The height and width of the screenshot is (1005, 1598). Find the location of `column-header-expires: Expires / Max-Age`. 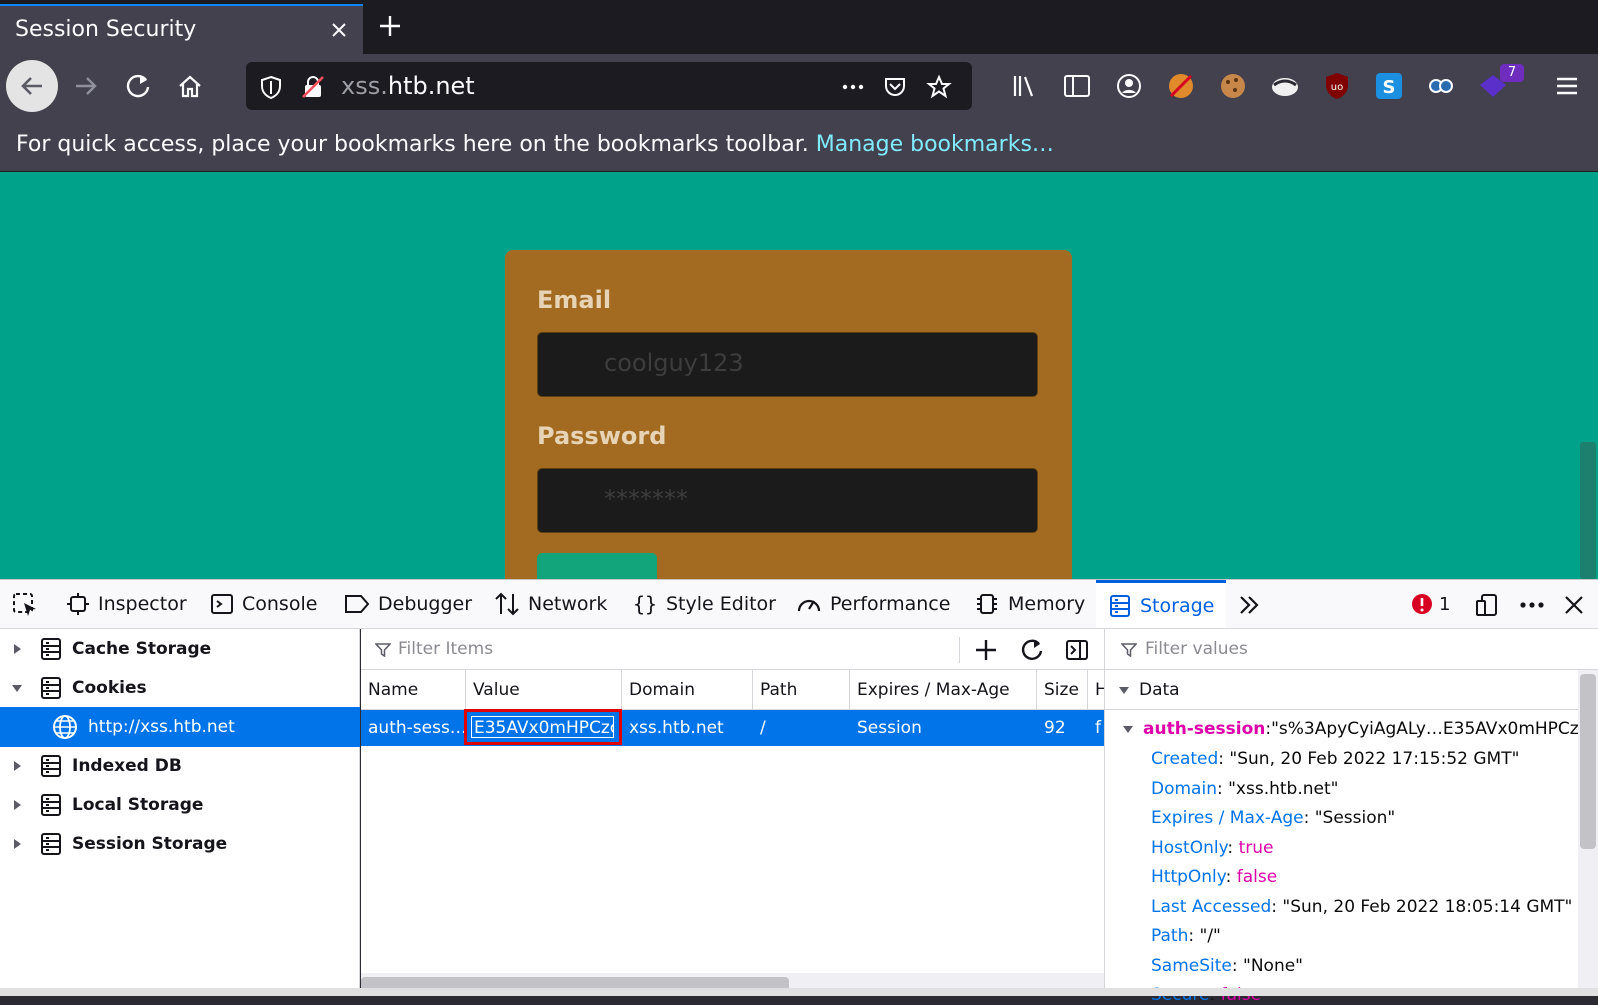

column-header-expires: Expires / Max-Age is located at coordinates (943, 690).